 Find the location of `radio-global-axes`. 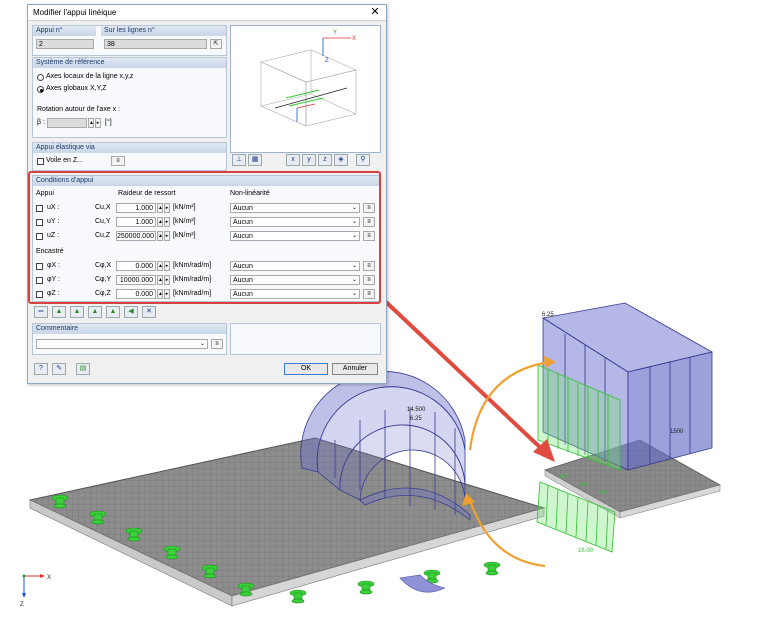

radio-global-axes is located at coordinates (40, 89).